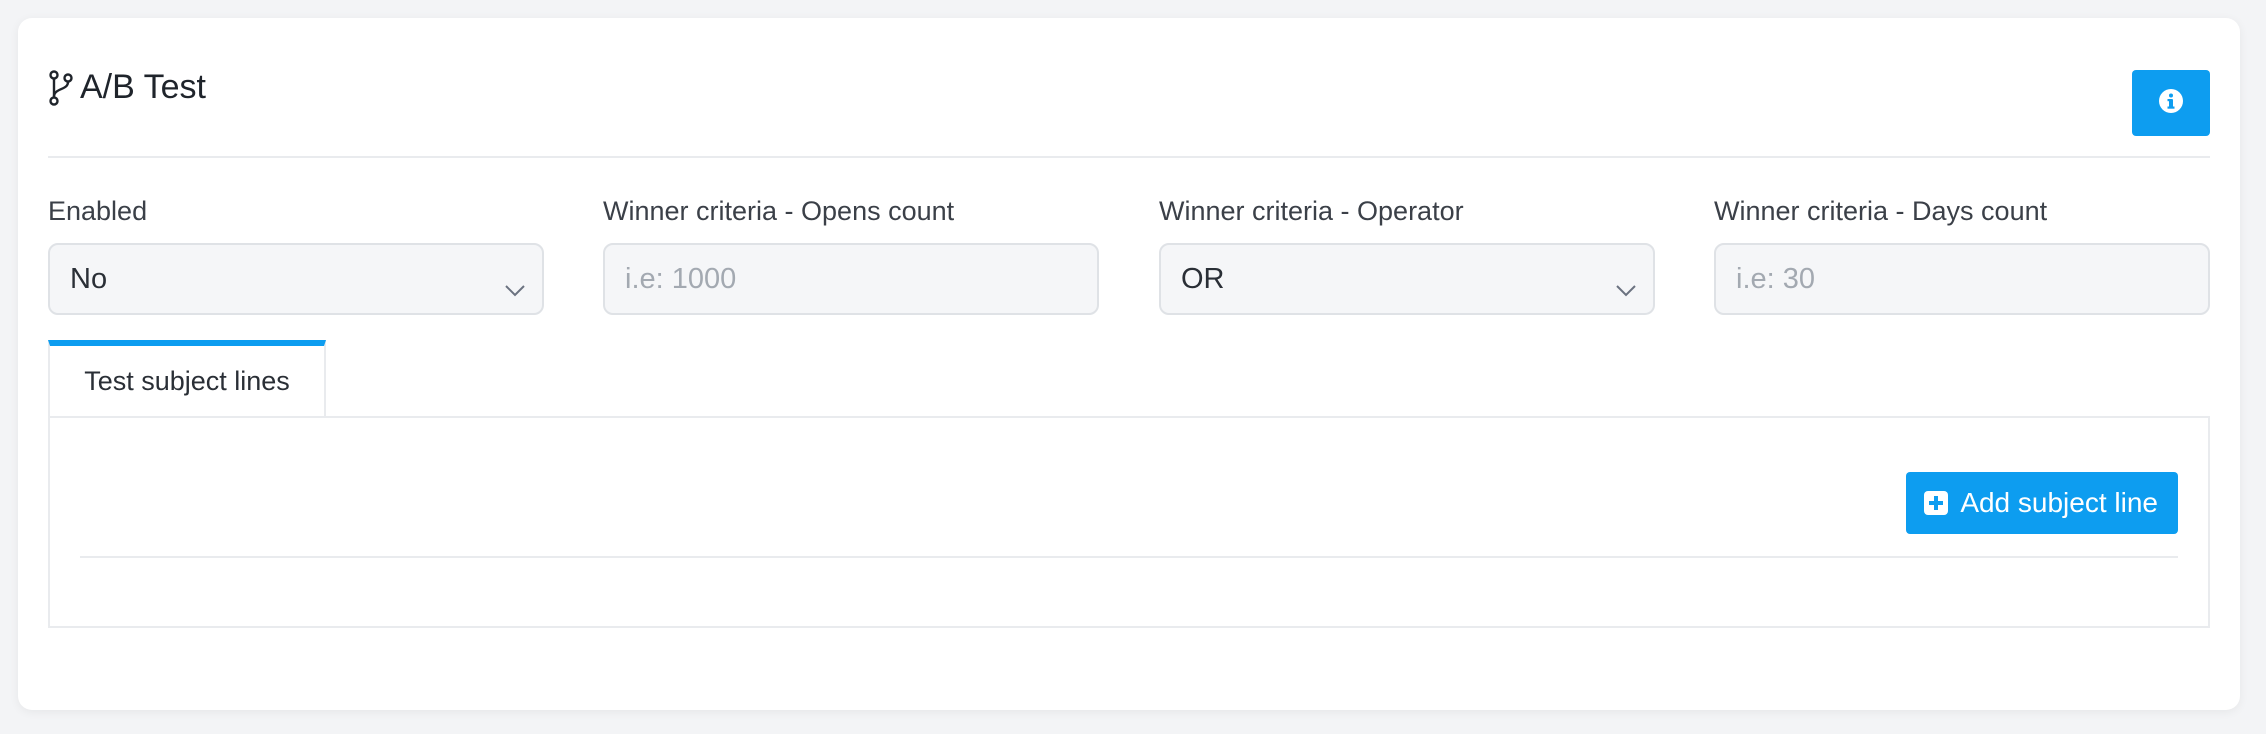  I want to click on days-count-placeholder: i.e: 30, so click(1775, 278).